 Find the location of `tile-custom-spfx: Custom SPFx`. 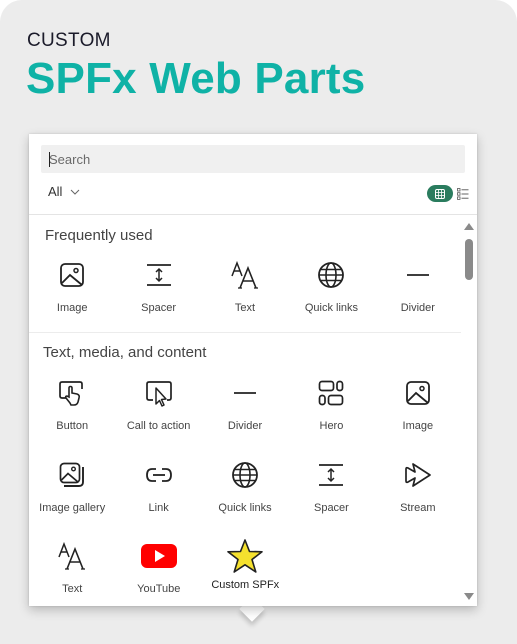

tile-custom-spfx: Custom SPFx is located at coordinates (245, 567).